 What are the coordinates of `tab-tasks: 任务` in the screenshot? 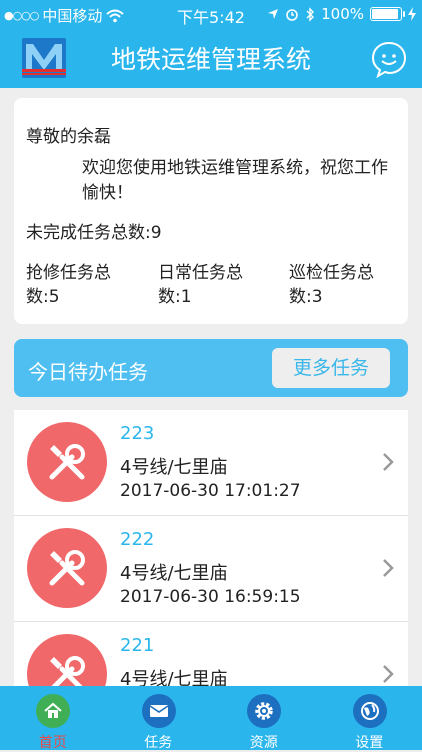 It's located at (159, 718).